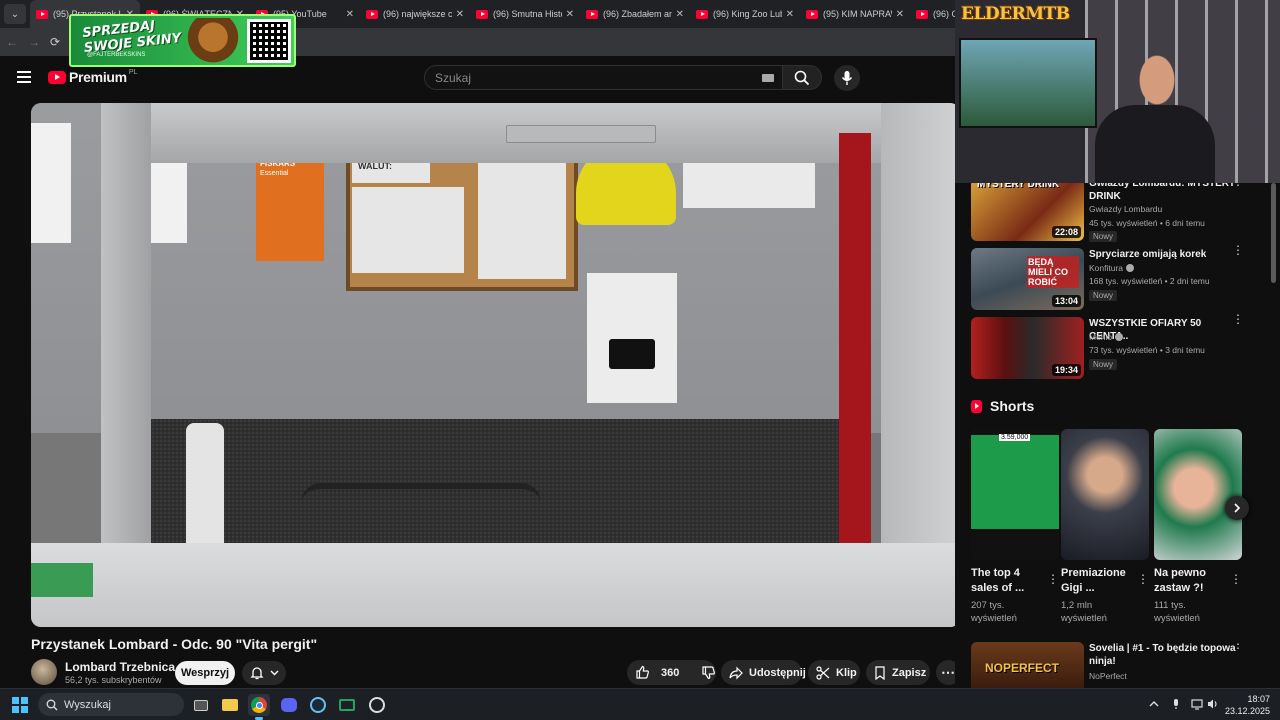 The image size is (1280, 720). What do you see at coordinates (834, 672) in the screenshot?
I see `clip-button: Klip` at bounding box center [834, 672].